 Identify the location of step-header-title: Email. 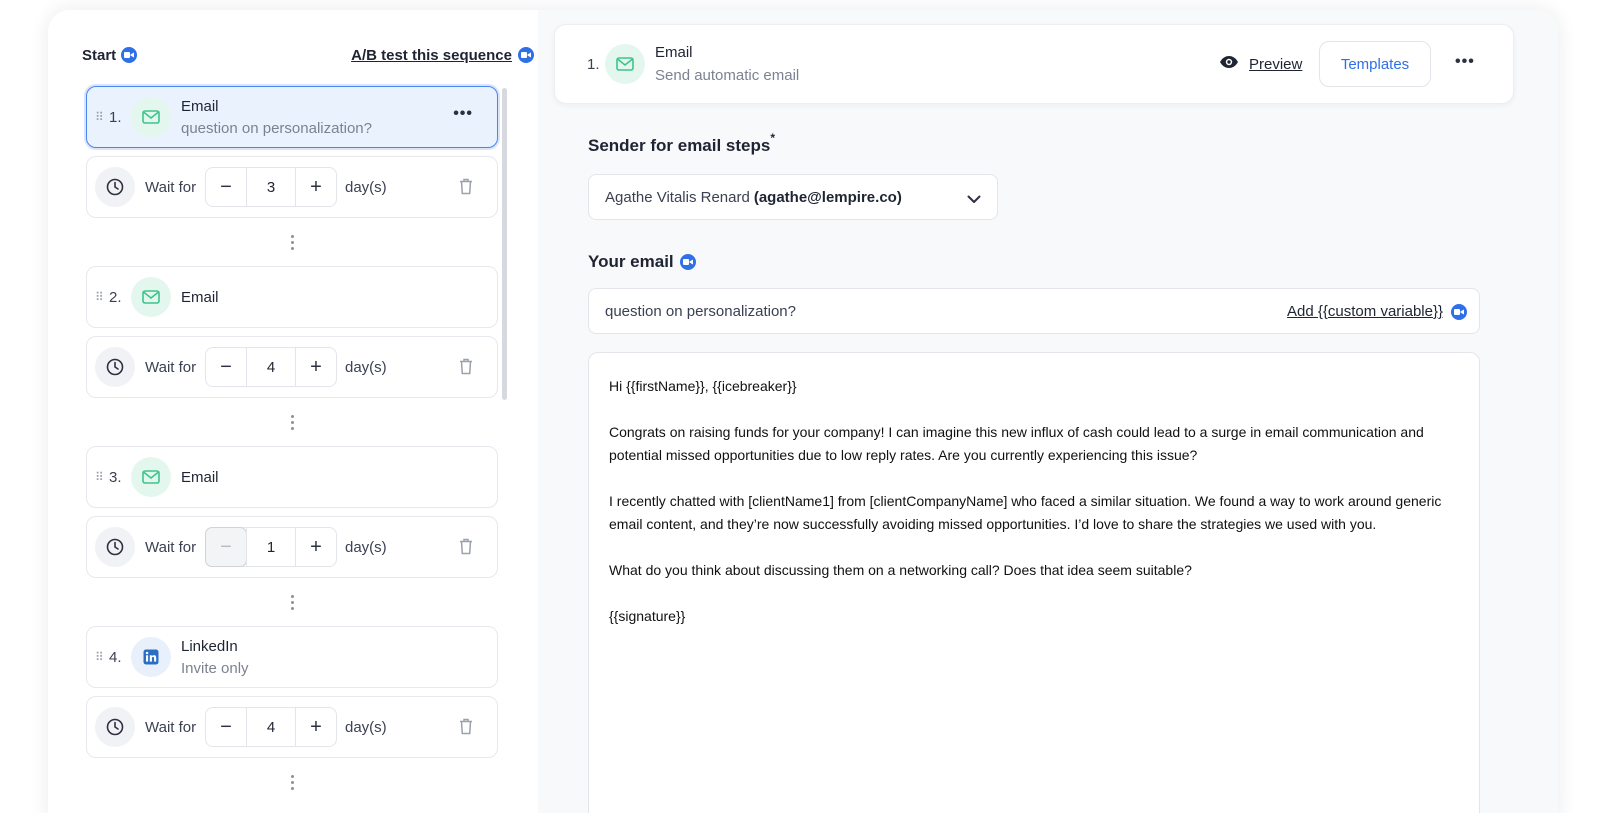
(674, 52).